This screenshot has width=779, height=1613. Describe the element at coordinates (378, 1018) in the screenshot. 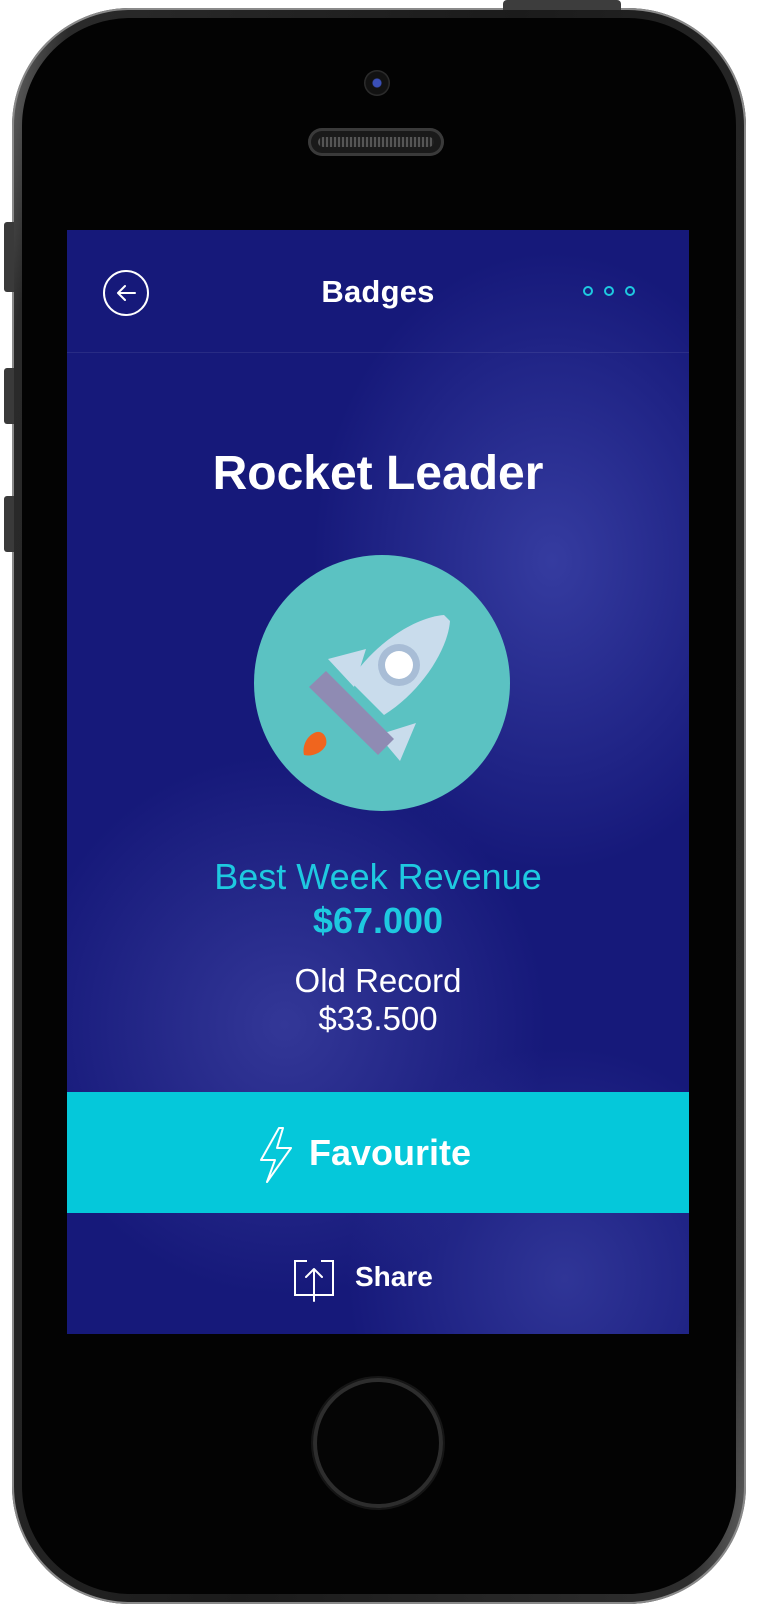

I see `old-record-value: $33.500` at that location.